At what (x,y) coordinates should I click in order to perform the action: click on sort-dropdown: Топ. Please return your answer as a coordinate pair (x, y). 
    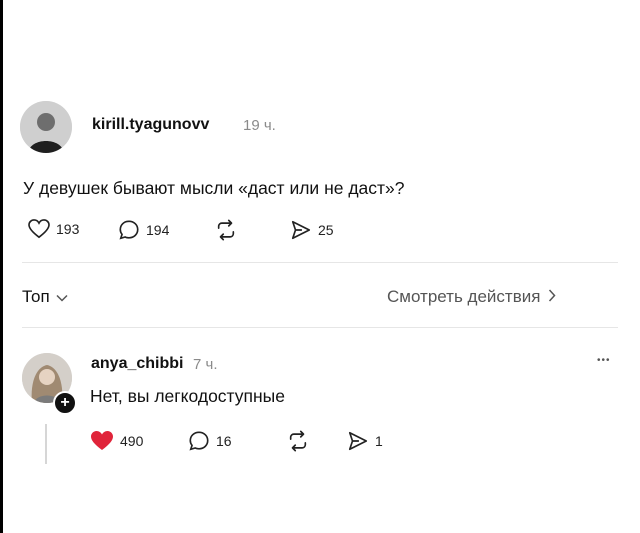
    Looking at the image, I should click on (45, 297).